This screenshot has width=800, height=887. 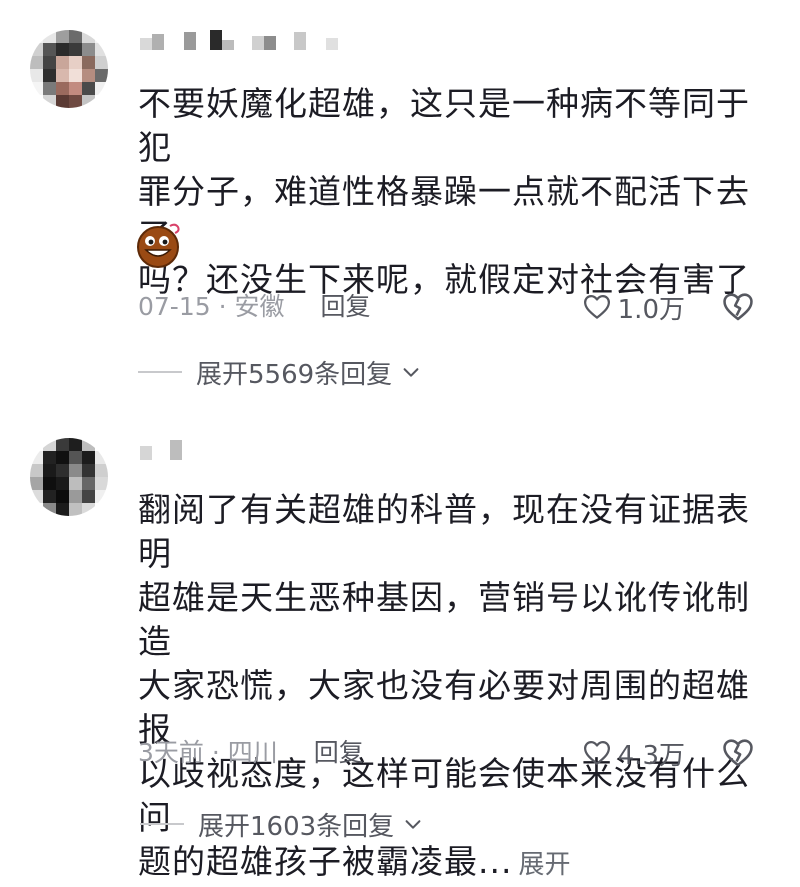 I want to click on like-count: 1.0万, so click(x=651, y=309).